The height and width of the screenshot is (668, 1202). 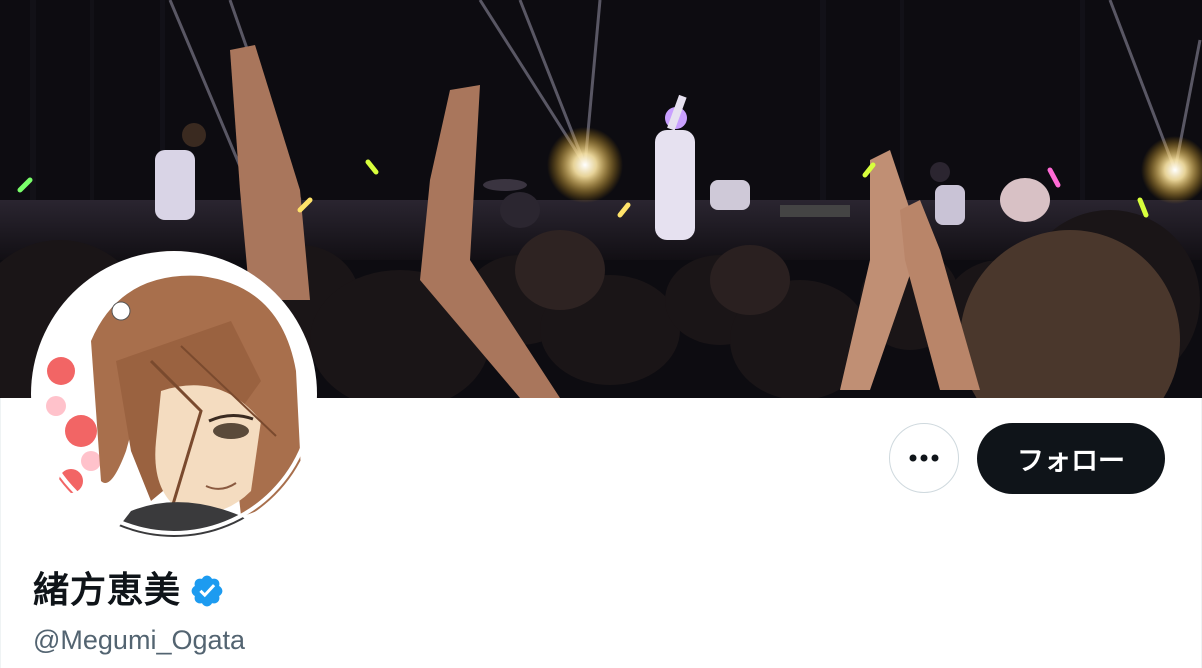 I want to click on profile-avatar, so click(x=174, y=394).